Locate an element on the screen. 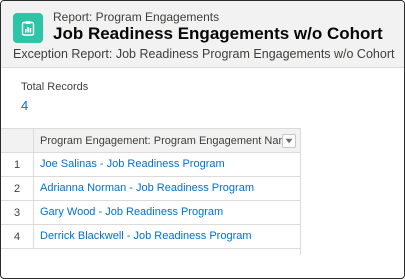  report-icon is located at coordinates (28, 28).